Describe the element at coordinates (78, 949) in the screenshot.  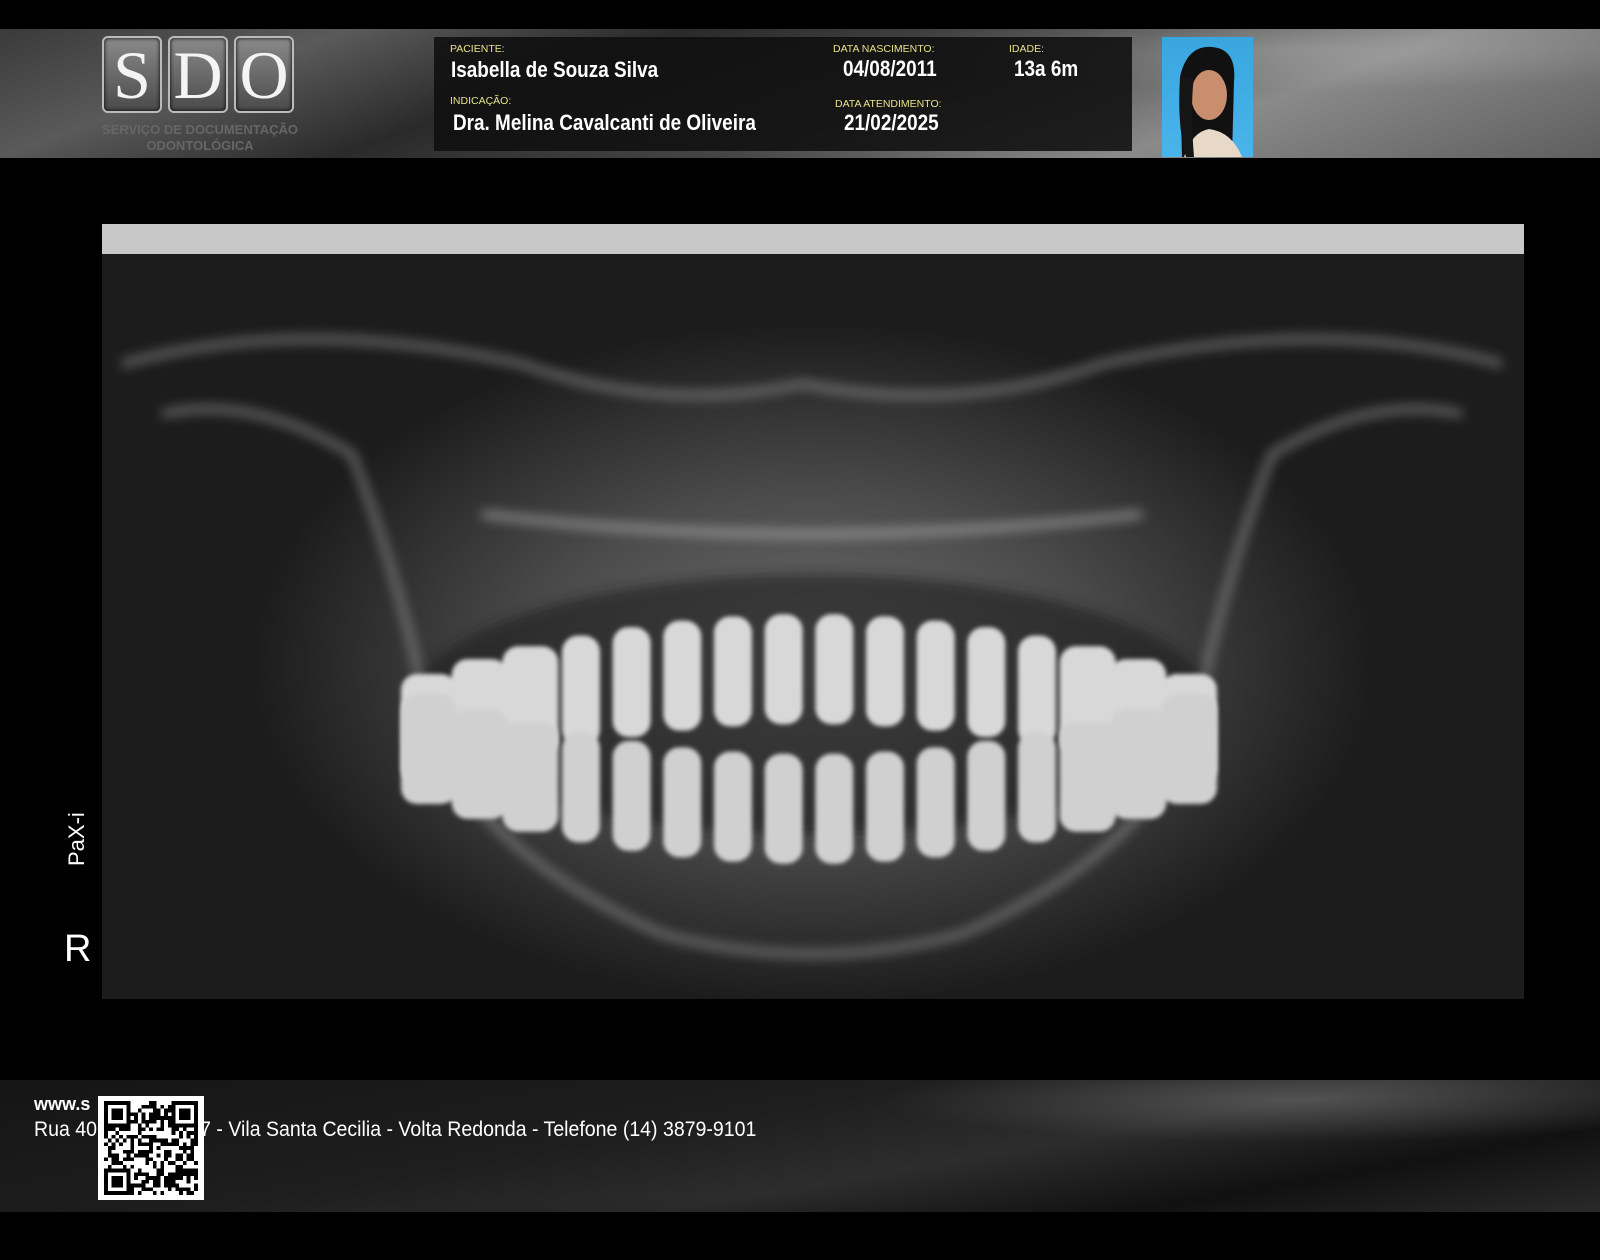
I see `side-marker: R` at that location.